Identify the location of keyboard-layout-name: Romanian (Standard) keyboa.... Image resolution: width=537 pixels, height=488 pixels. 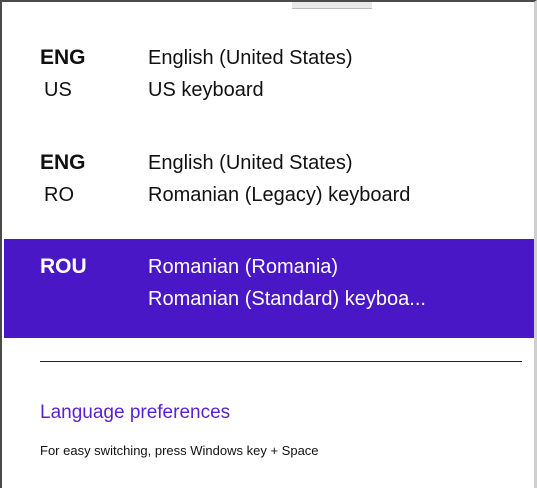
(287, 299).